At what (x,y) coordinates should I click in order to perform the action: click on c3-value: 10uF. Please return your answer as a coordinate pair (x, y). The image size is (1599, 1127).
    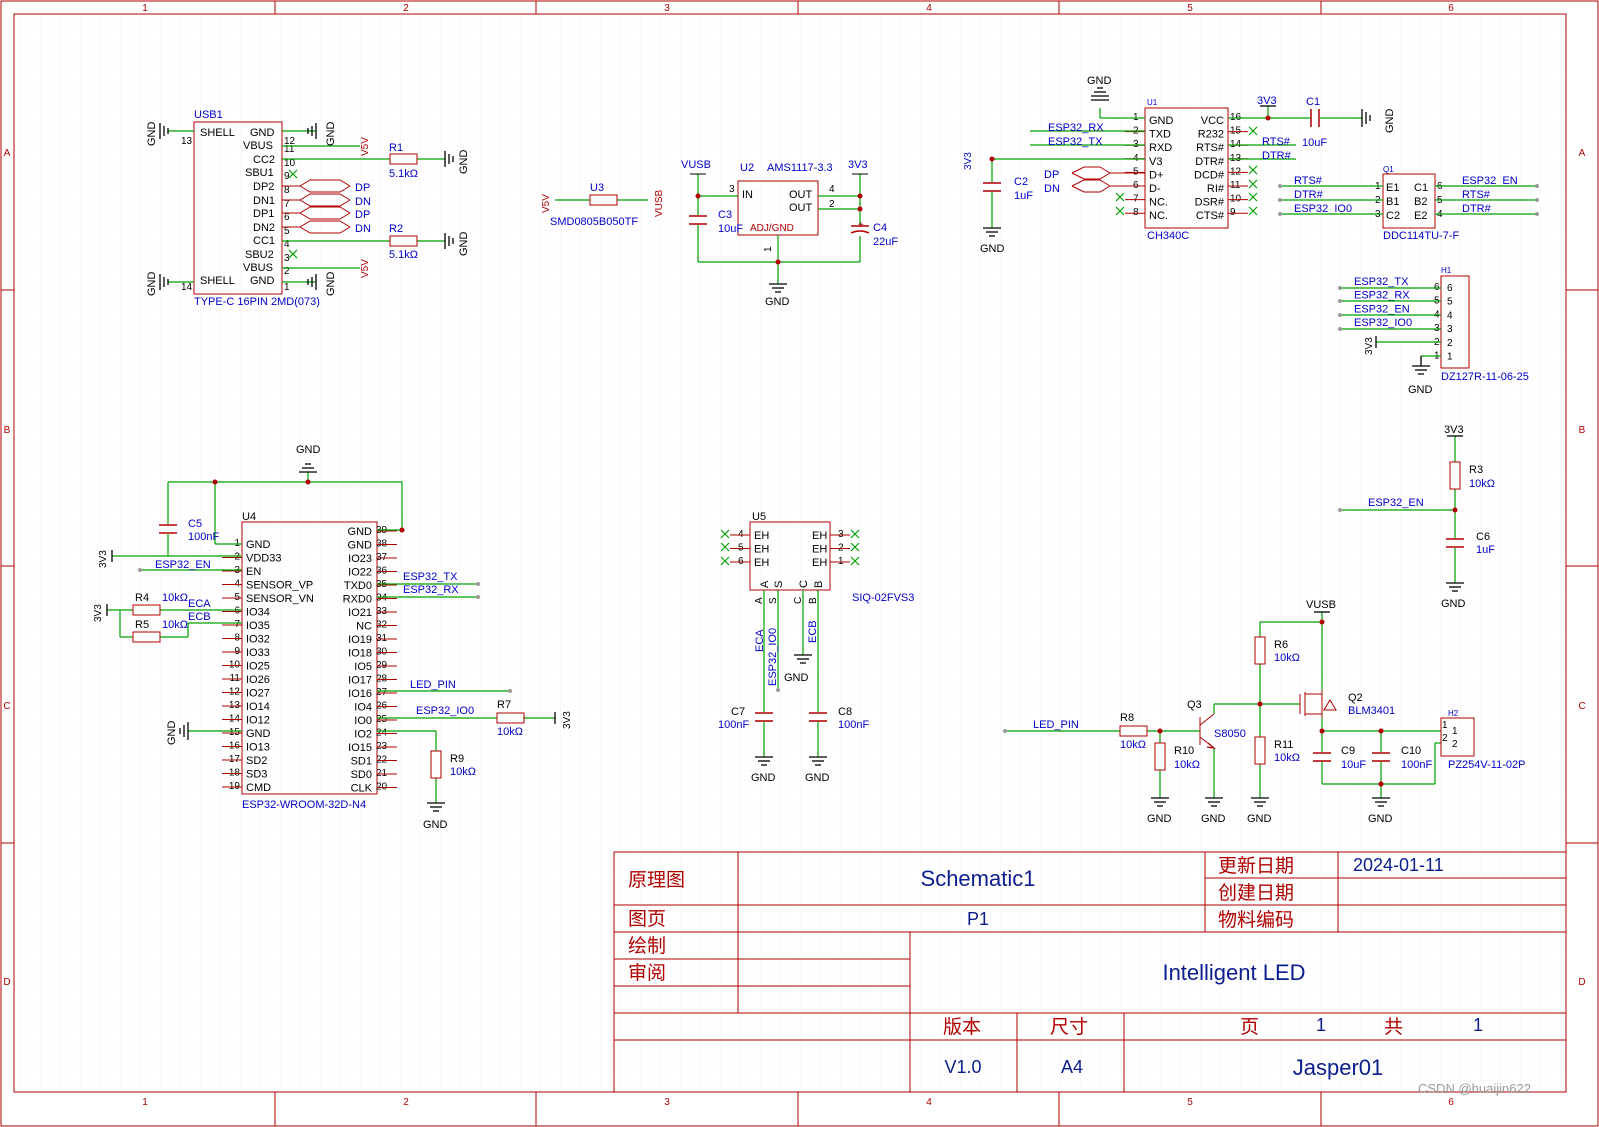
    Looking at the image, I should click on (730, 229).